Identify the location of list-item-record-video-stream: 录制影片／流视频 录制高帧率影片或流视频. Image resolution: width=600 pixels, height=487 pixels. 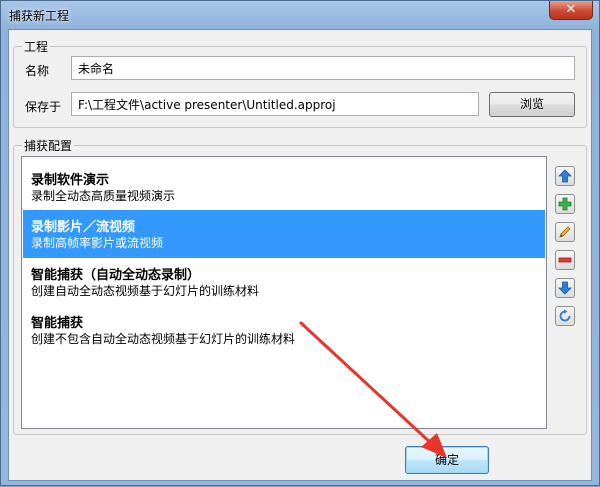
(284, 234).